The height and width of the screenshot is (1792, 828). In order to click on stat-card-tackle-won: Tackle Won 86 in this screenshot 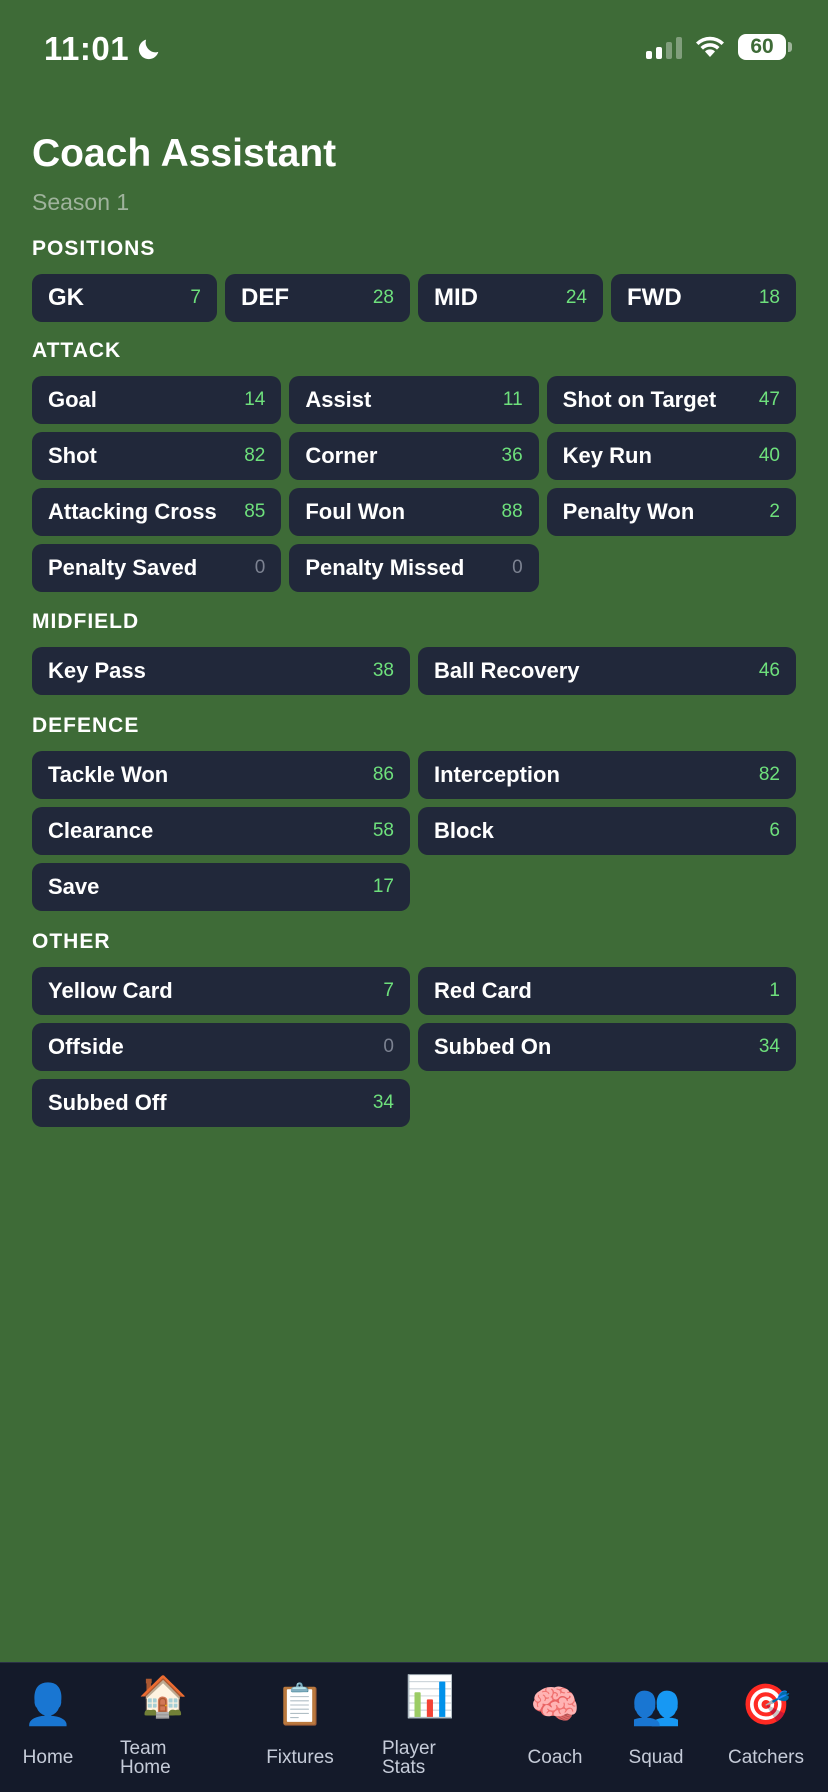, I will do `click(221, 775)`.